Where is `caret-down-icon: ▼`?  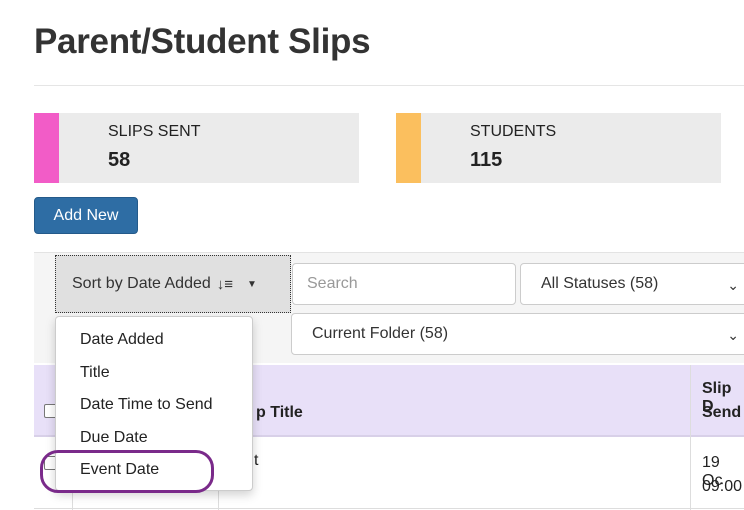 caret-down-icon: ▼ is located at coordinates (252, 284).